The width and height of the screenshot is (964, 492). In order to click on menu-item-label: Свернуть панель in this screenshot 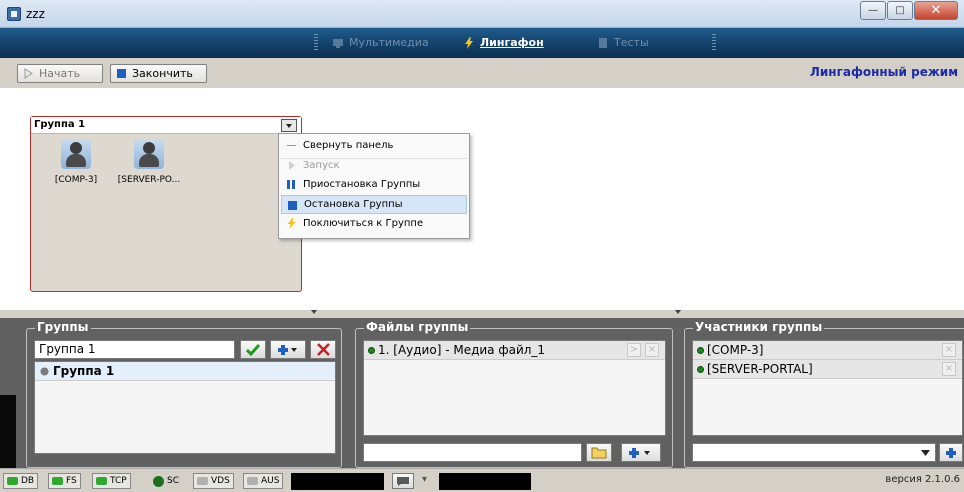, I will do `click(348, 146)`.